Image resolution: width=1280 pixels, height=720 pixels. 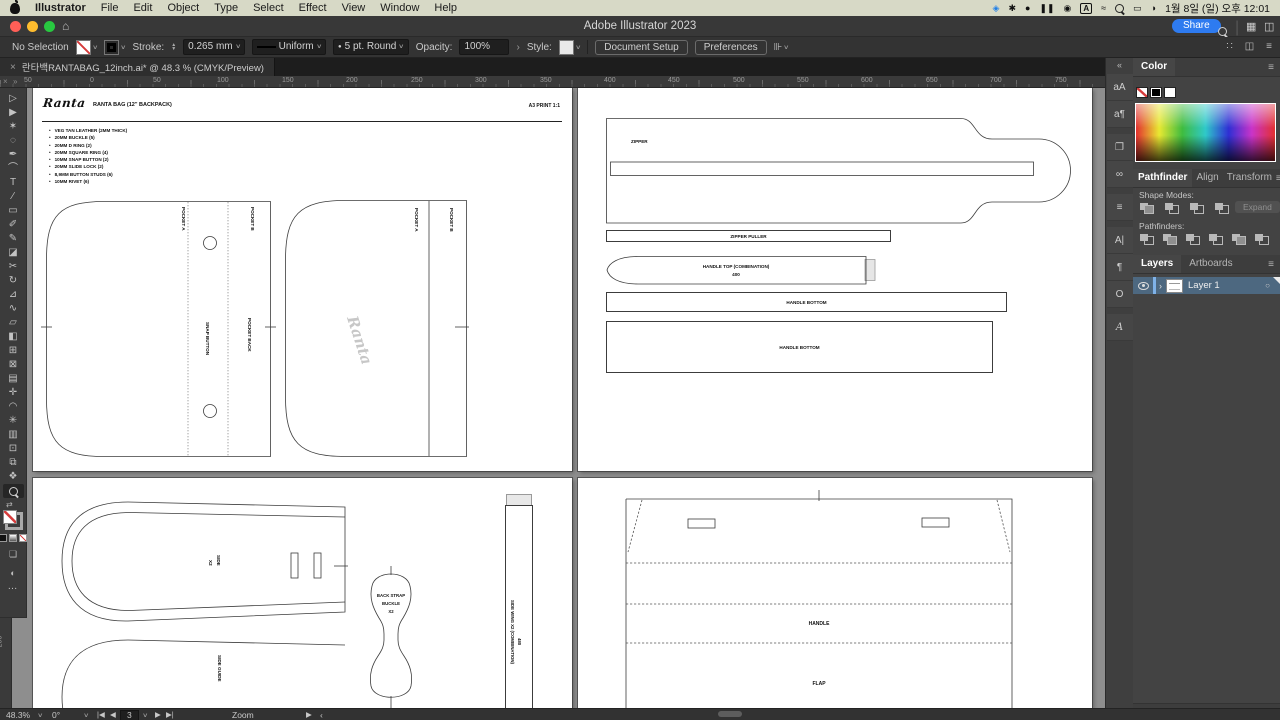 I want to click on target-circle-icon: ○, so click(x=1267, y=285).